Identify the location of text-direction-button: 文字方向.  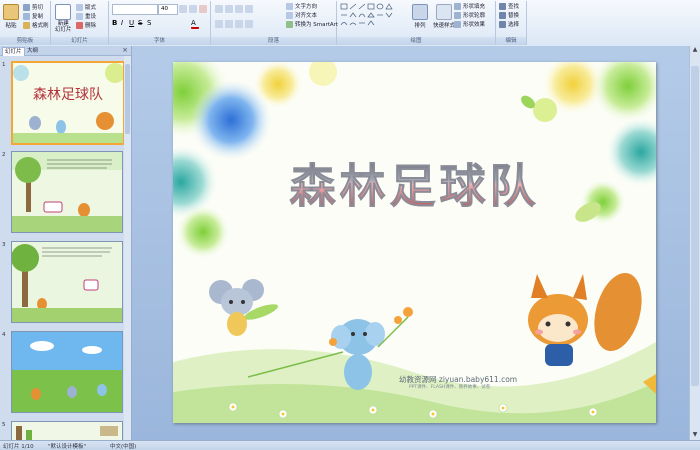
(301, 6).